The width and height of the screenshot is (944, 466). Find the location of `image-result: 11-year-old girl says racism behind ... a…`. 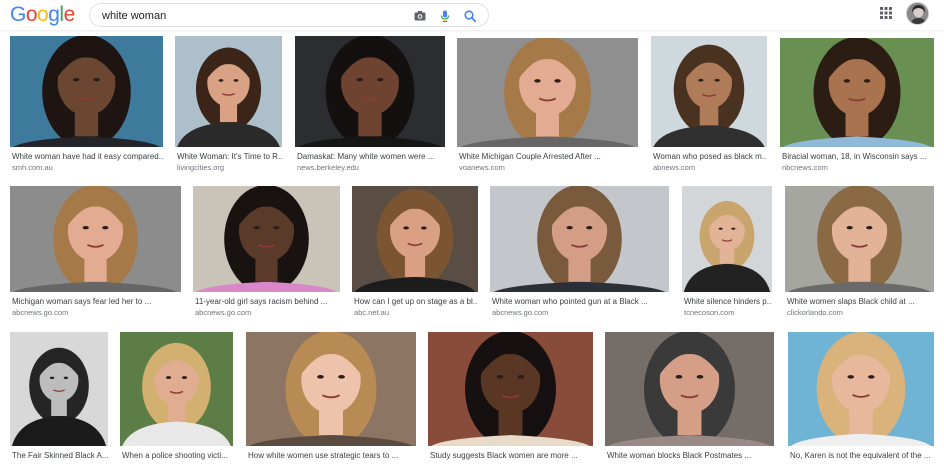

image-result: 11-year-old girl says racism behind ... a… is located at coordinates (266, 254).